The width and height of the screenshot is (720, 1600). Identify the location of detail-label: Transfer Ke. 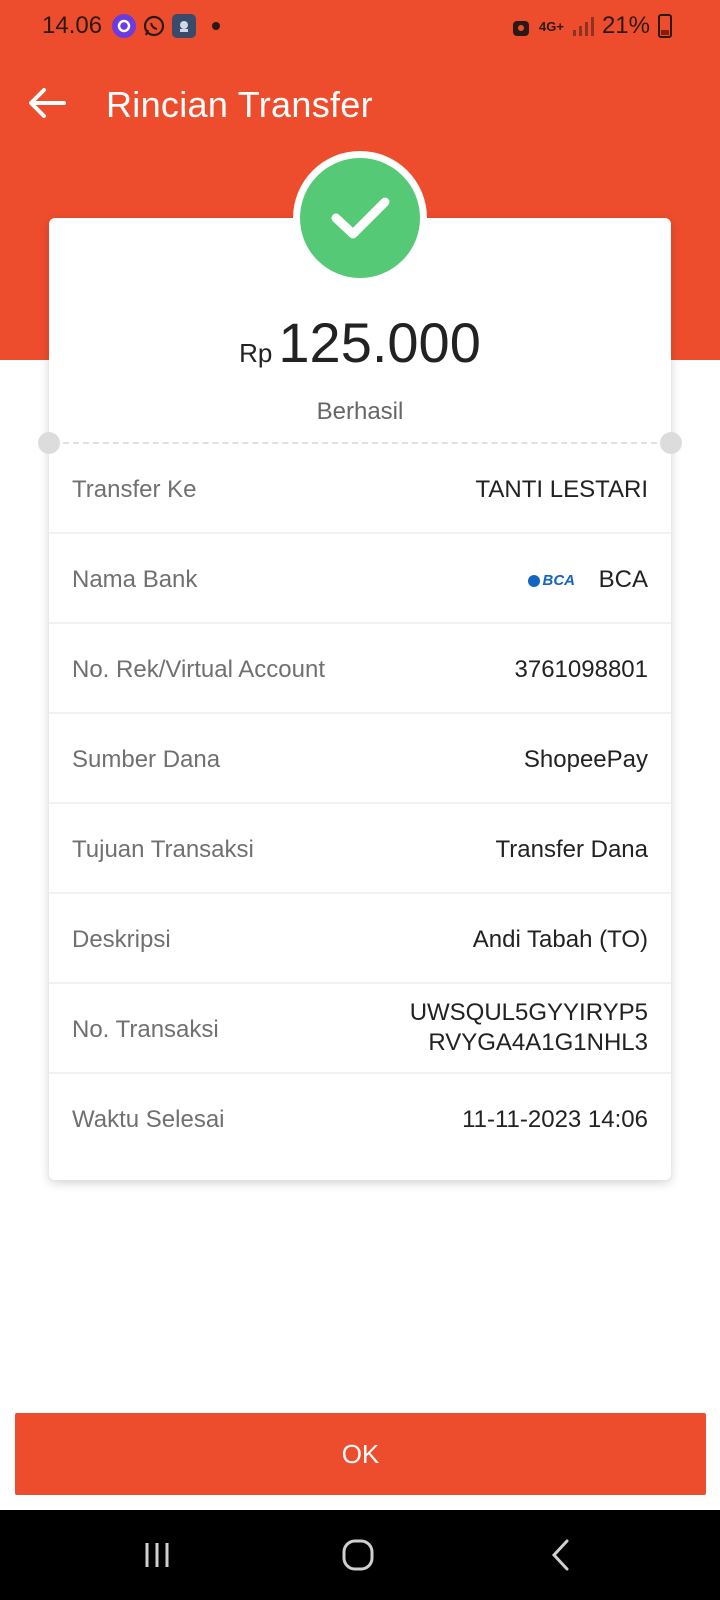
(134, 489).